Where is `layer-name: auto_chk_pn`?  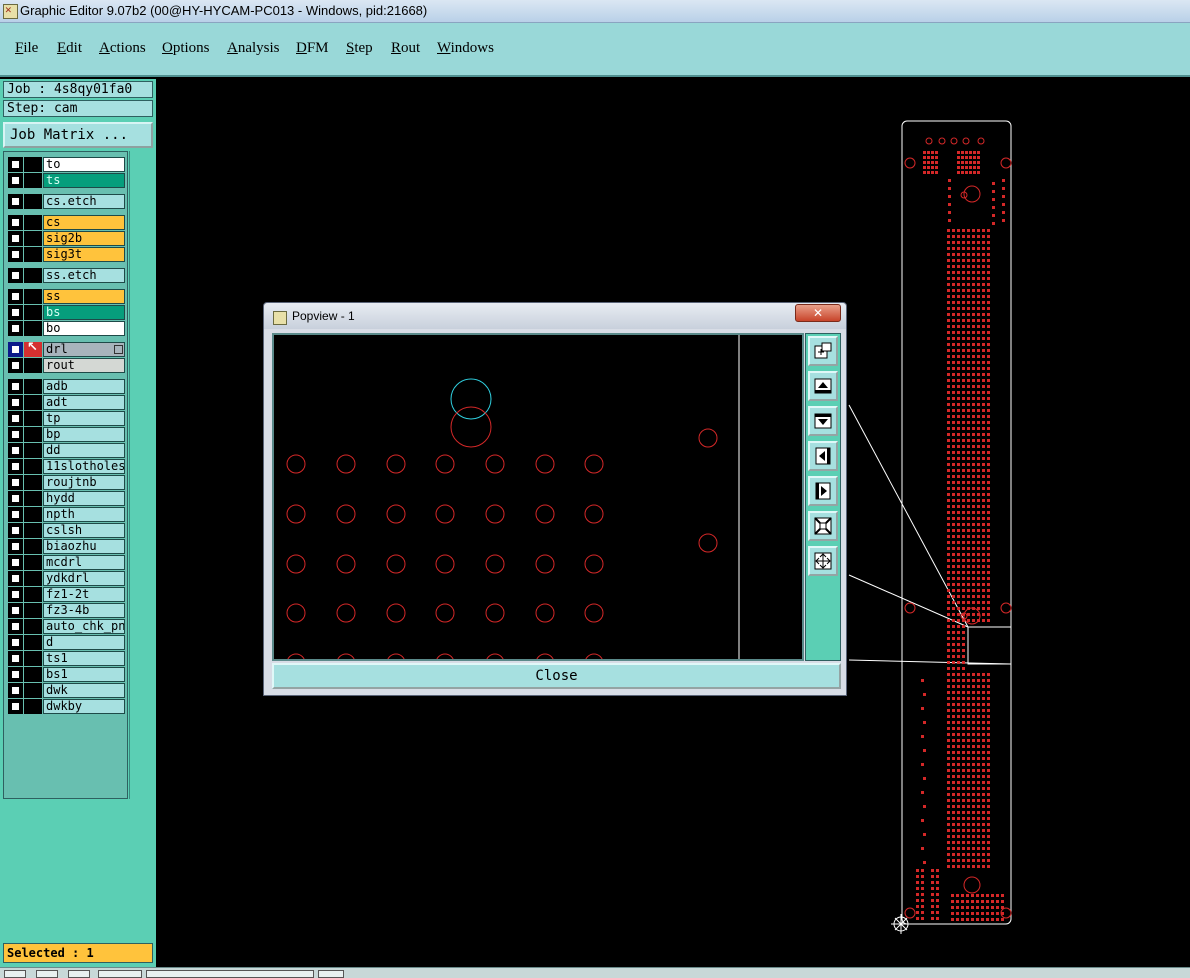 layer-name: auto_chk_pn is located at coordinates (84, 626).